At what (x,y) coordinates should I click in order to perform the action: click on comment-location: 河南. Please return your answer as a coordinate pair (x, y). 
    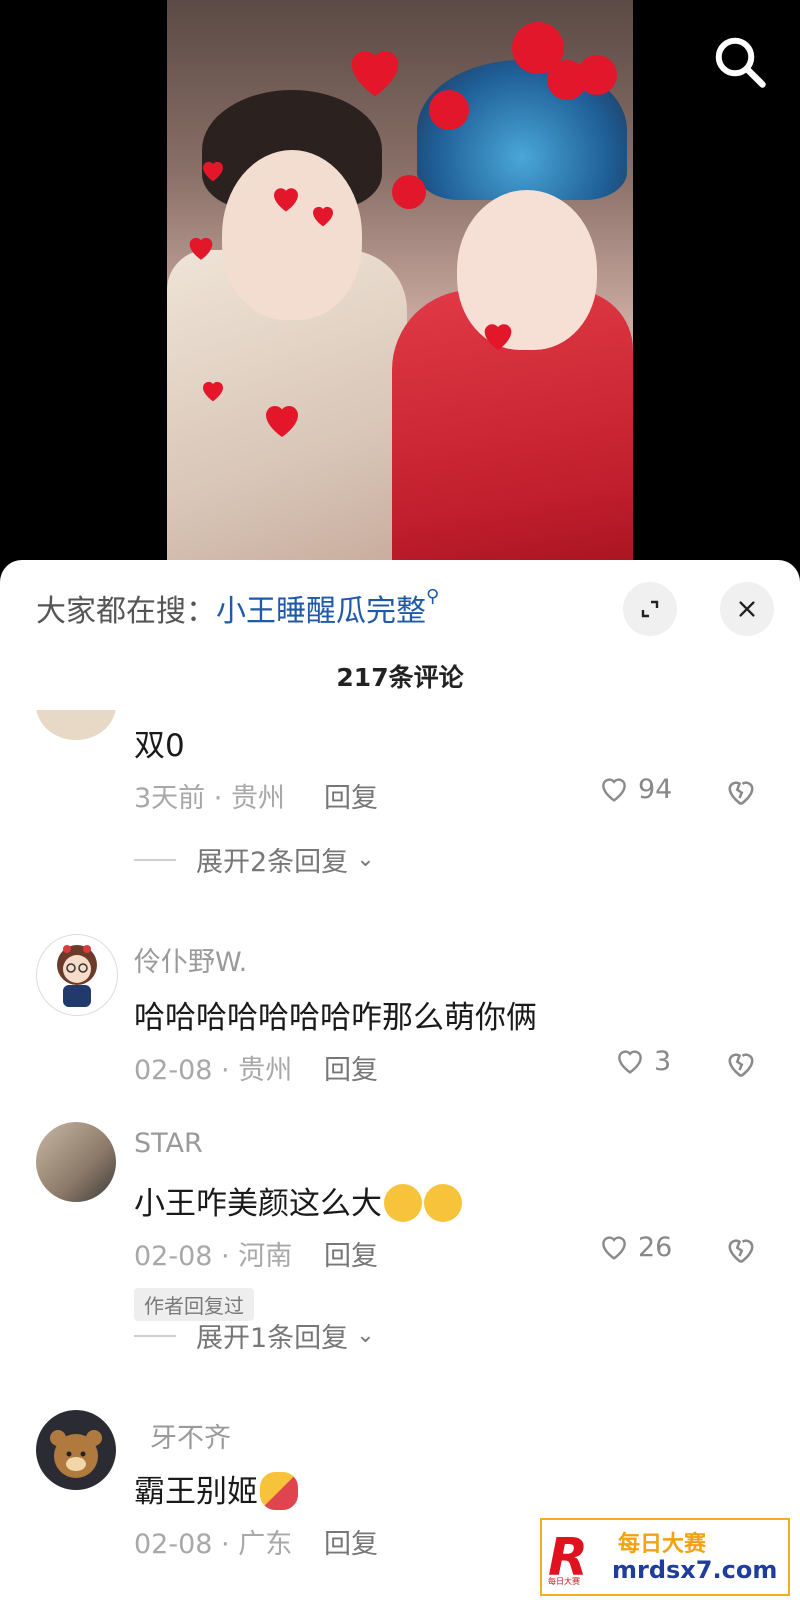
    Looking at the image, I should click on (265, 1256).